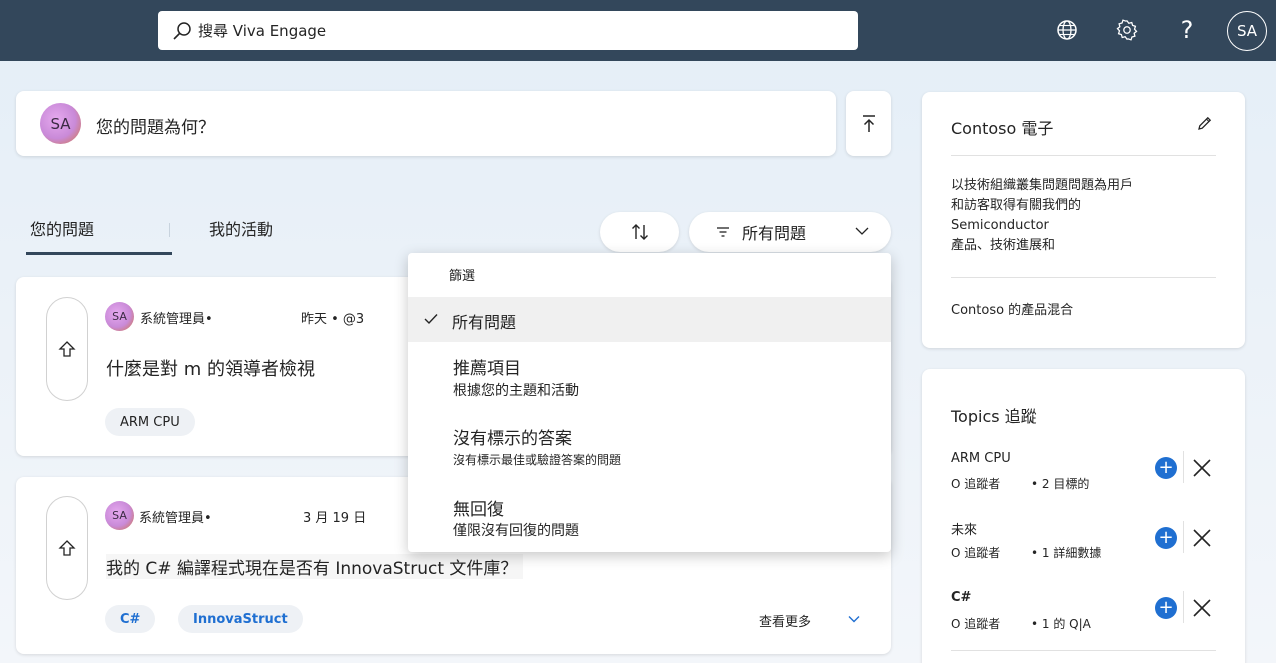  What do you see at coordinates (335, 518) in the screenshot?
I see `post-meta: 3 月 19 日` at bounding box center [335, 518].